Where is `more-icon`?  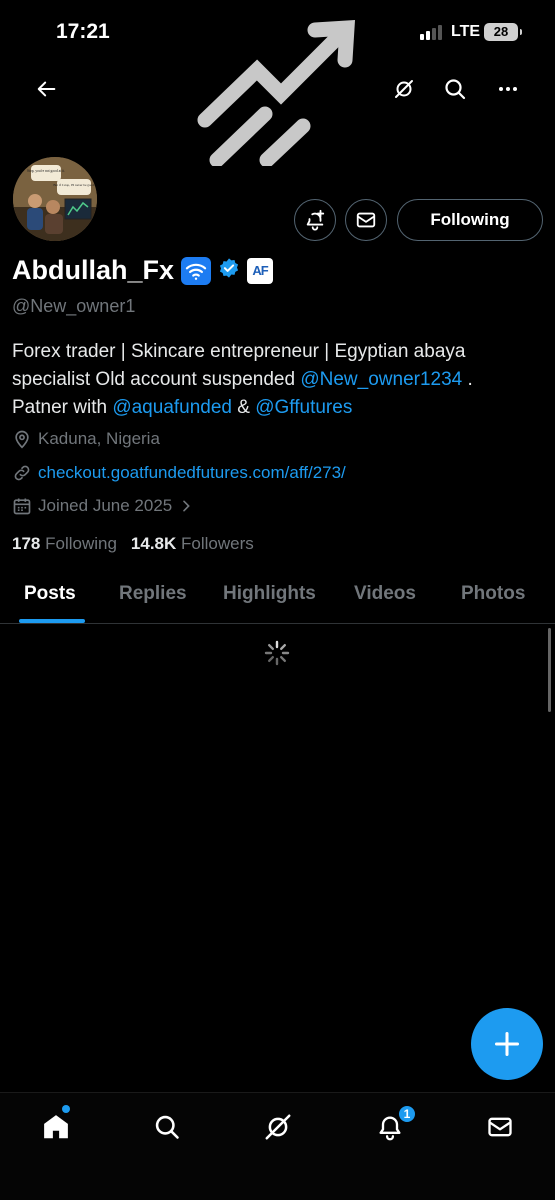
more-icon is located at coordinates (508, 89).